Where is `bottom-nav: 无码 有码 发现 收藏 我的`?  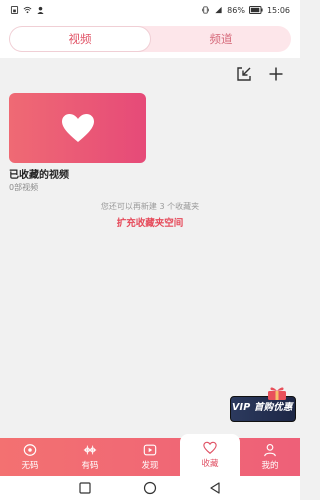 bottom-nav: 无码 有码 发现 收藏 我的 is located at coordinates (150, 455).